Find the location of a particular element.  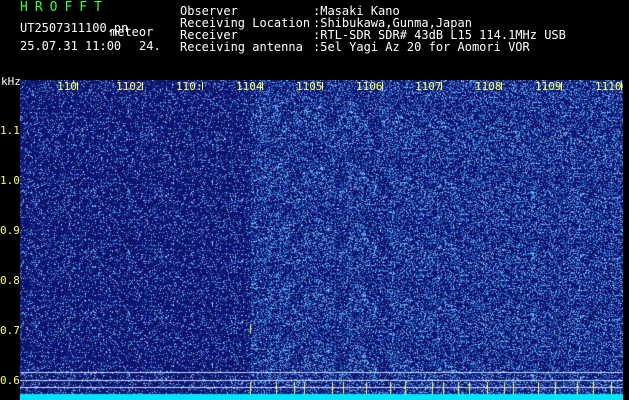

x-tick-label: 1105 is located at coordinates (309, 86).